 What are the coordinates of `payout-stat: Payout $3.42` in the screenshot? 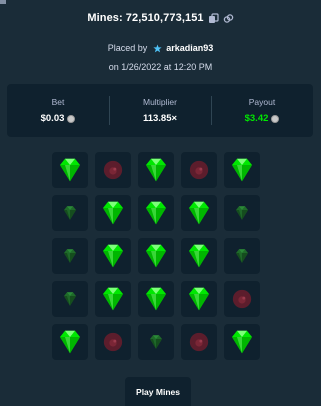 It's located at (262, 110).